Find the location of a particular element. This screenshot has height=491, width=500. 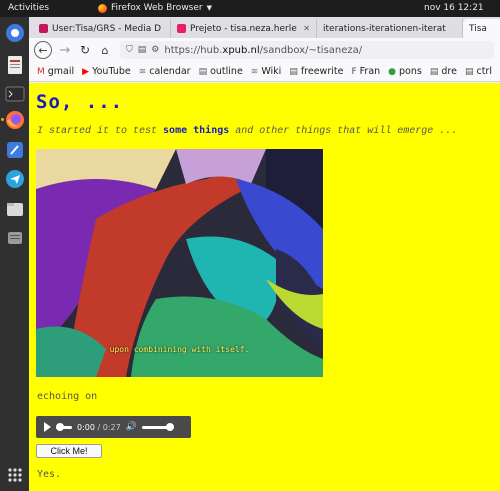

volume-slider is located at coordinates (157, 426).